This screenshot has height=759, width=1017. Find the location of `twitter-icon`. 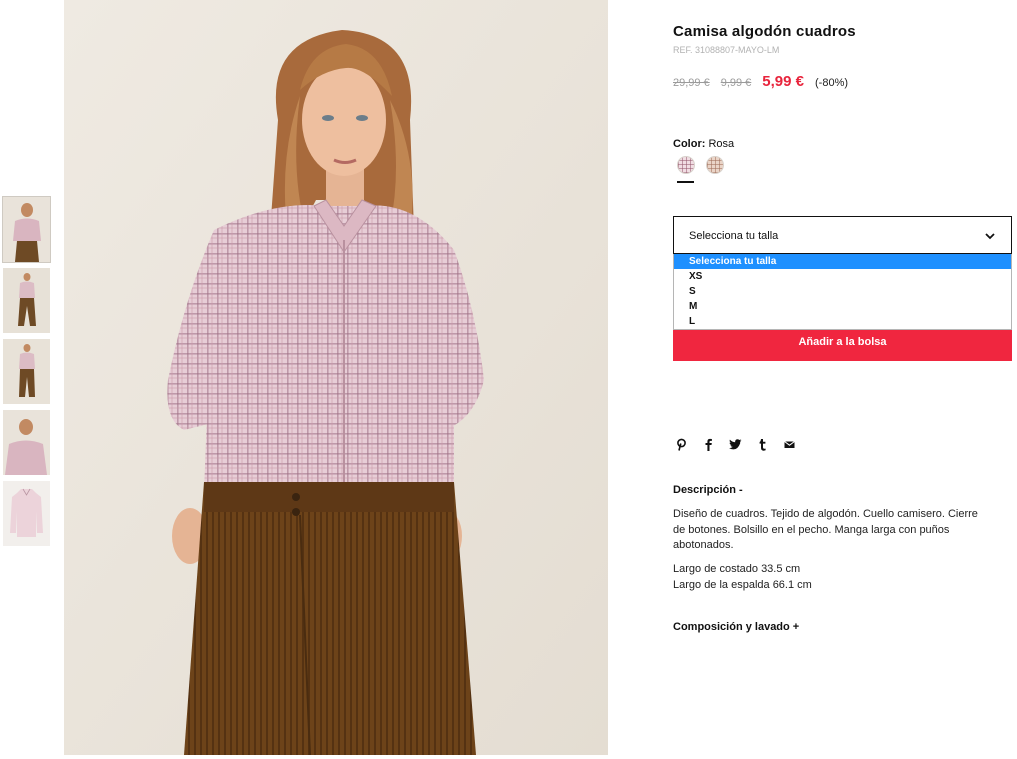

twitter-icon is located at coordinates (735, 444).